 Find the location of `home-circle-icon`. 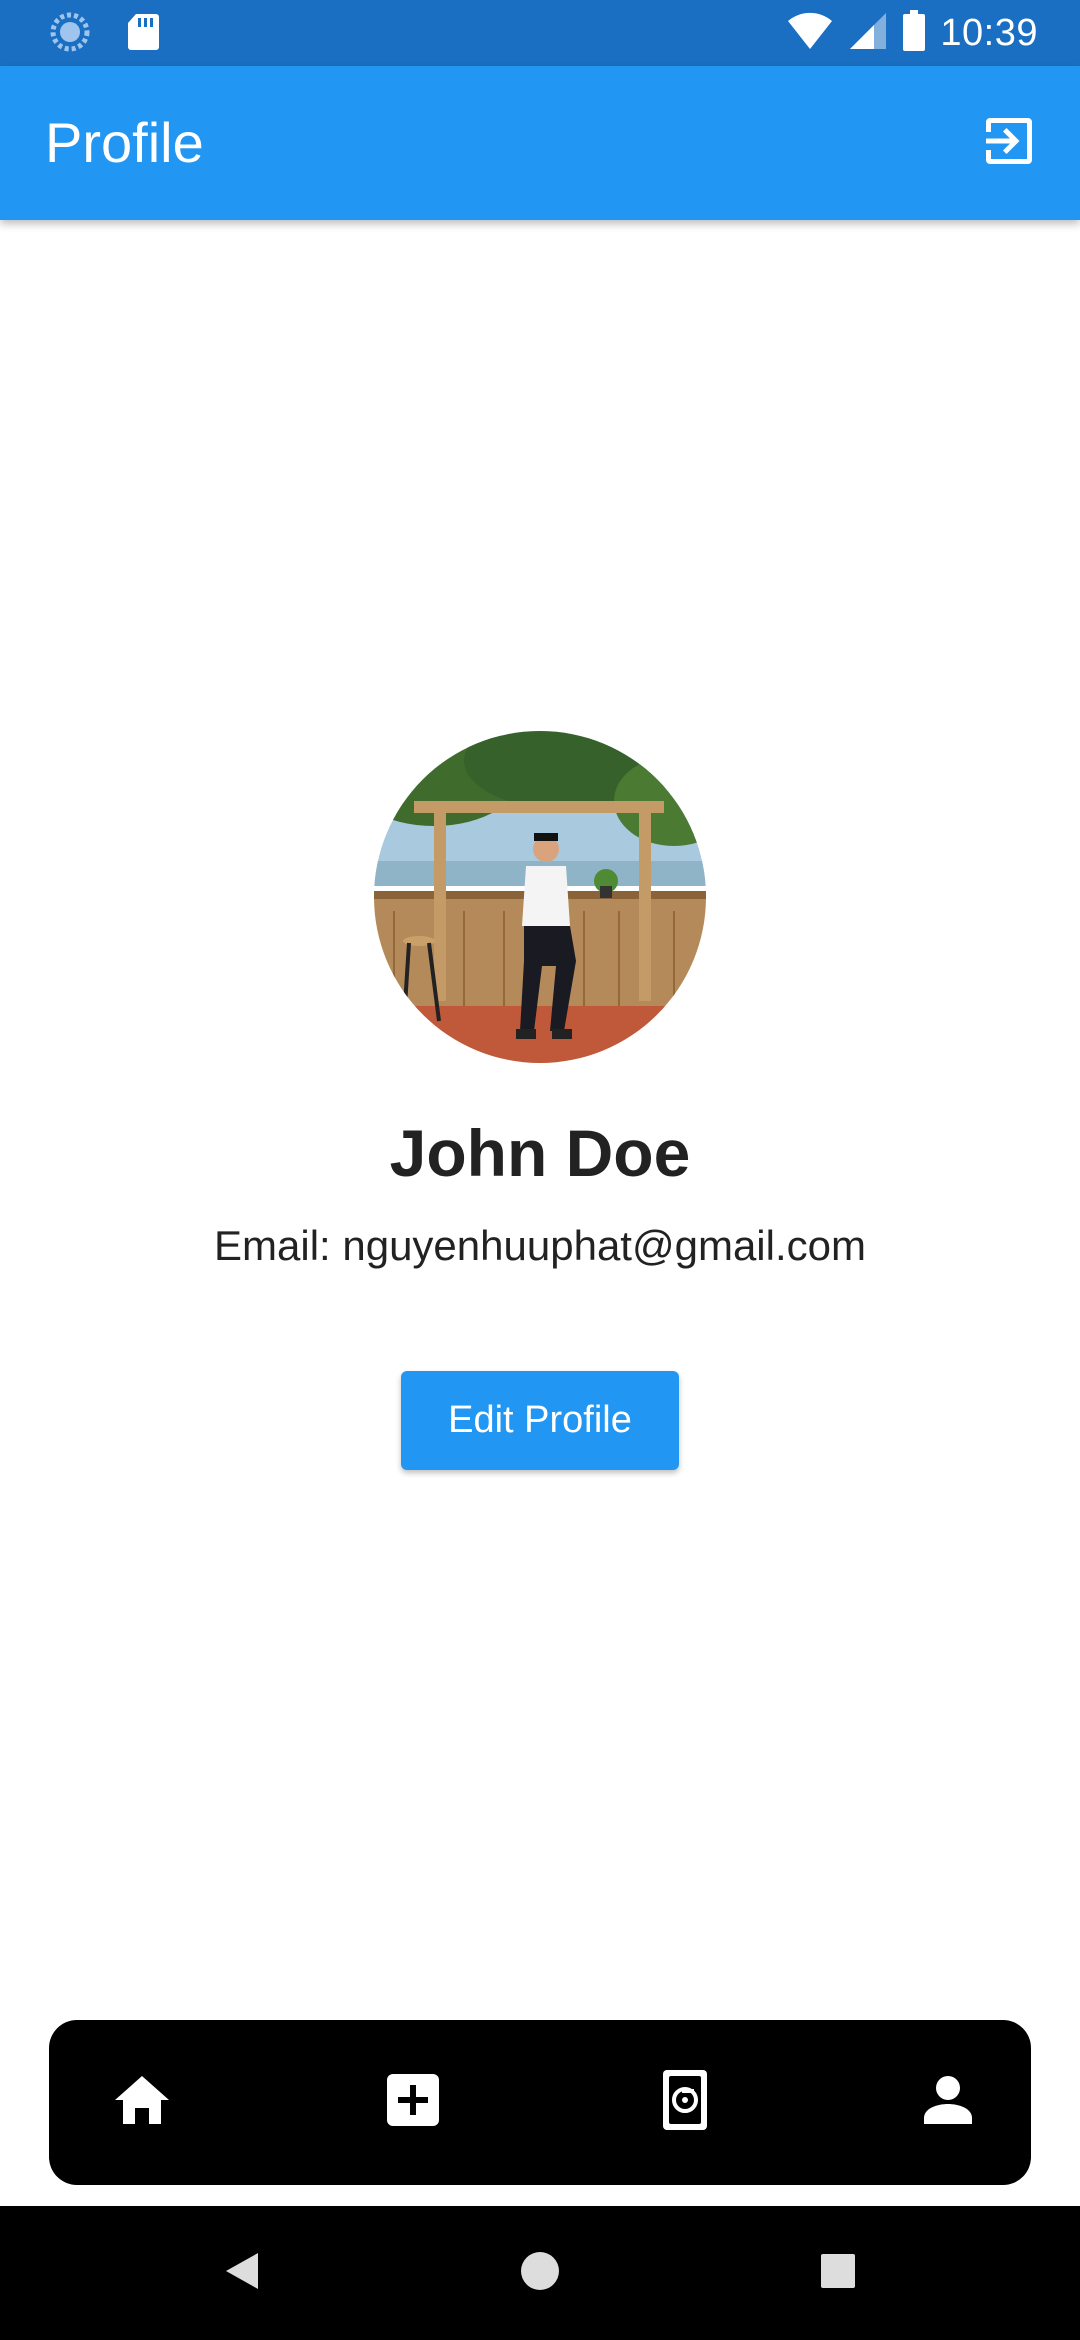

home-circle-icon is located at coordinates (540, 2273).